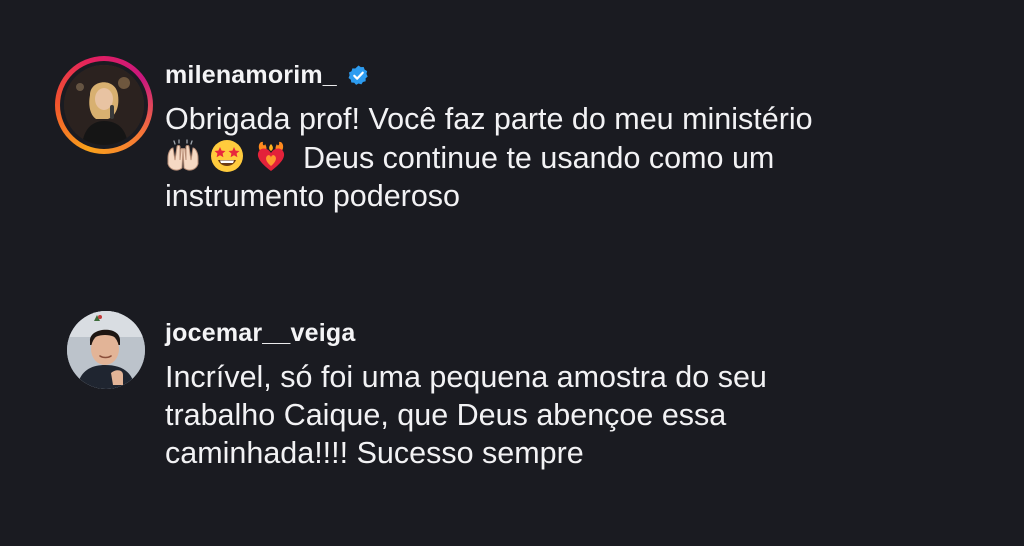  I want to click on username-row: jocemar__veiga, so click(574, 333).